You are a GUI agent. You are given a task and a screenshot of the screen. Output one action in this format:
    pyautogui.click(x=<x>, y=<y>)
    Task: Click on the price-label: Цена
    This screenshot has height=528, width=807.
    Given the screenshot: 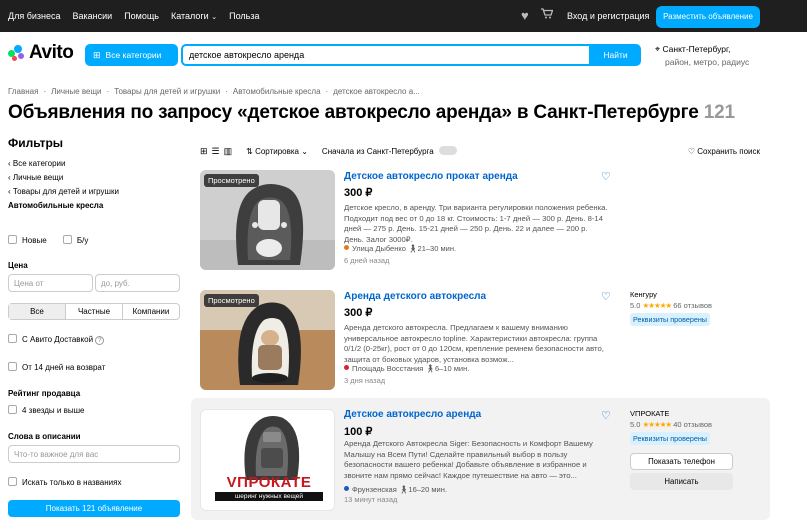 What is the action you would take?
    pyautogui.click(x=18, y=265)
    